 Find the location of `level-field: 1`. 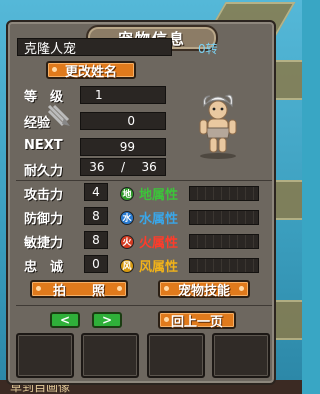

level-field: 1 is located at coordinates (123, 95).